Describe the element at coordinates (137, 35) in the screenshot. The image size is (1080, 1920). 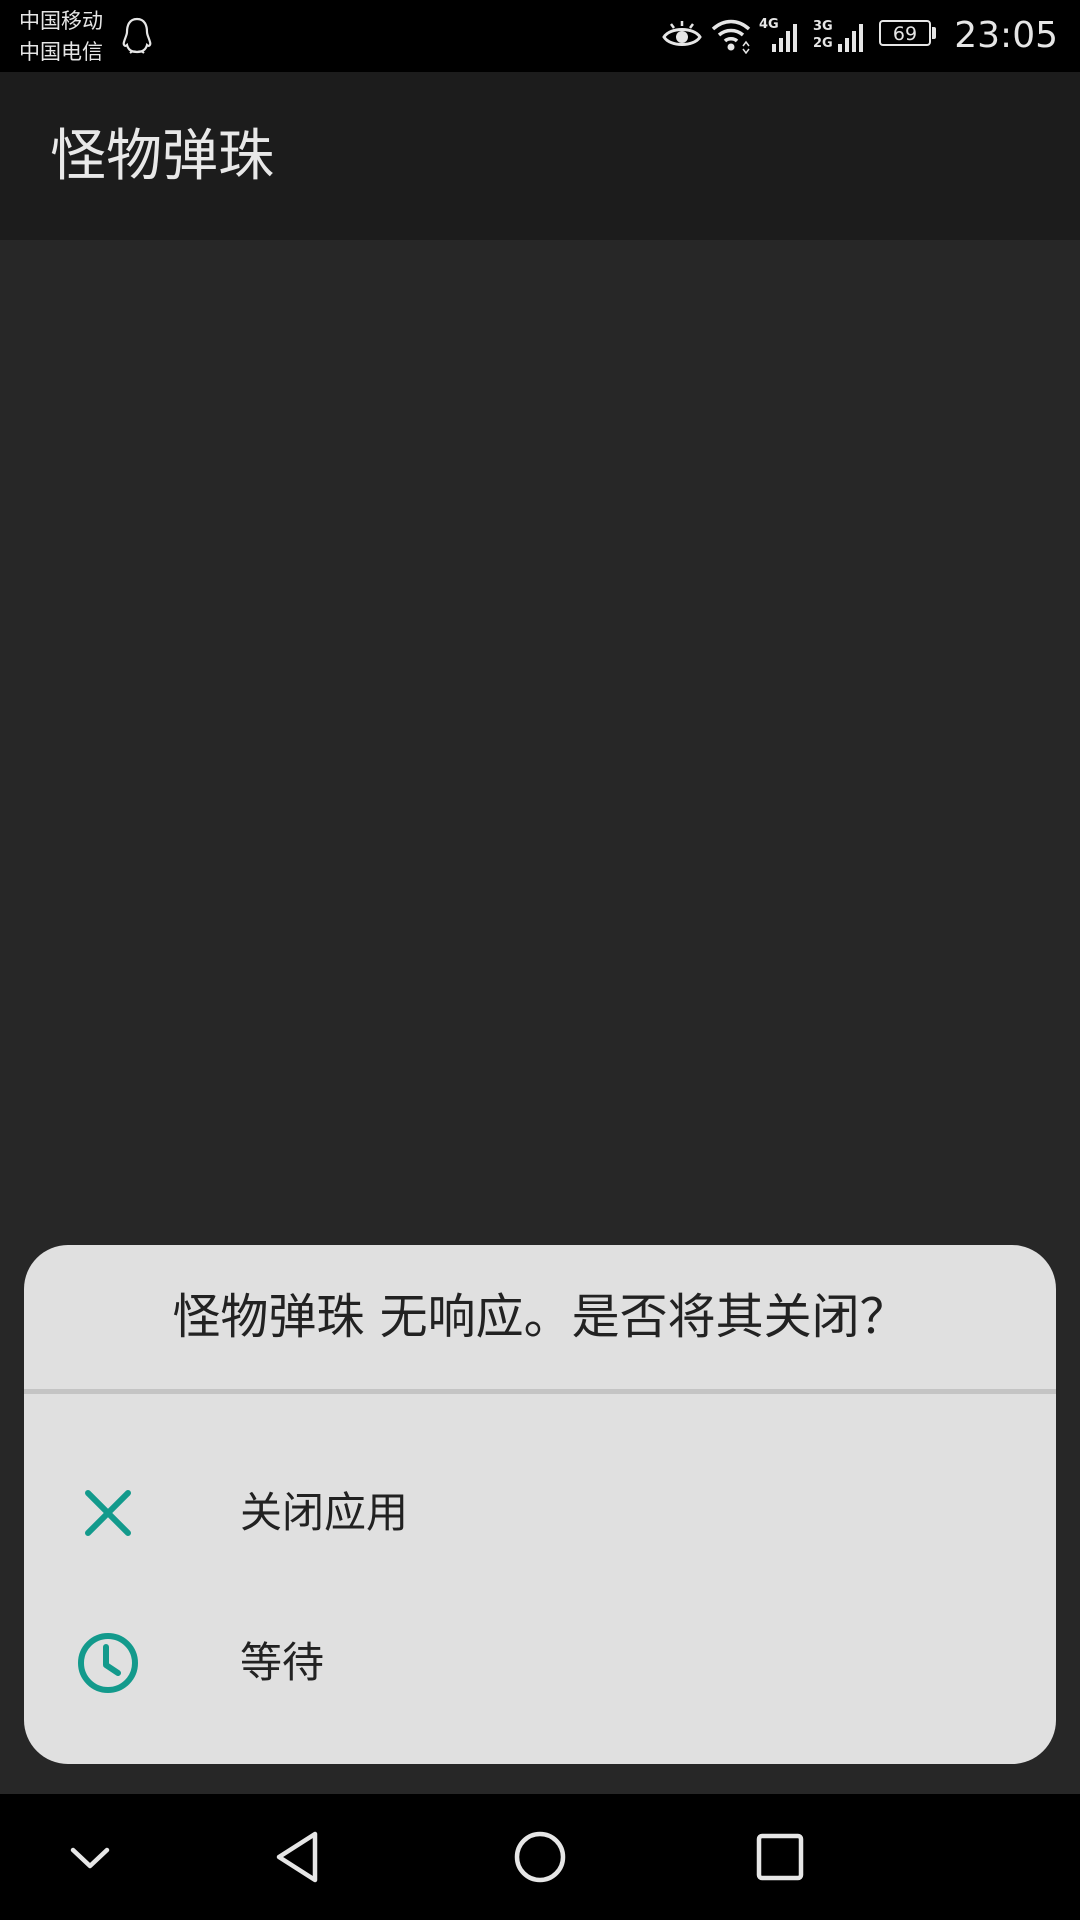
I see `qq-penguin-icon` at that location.